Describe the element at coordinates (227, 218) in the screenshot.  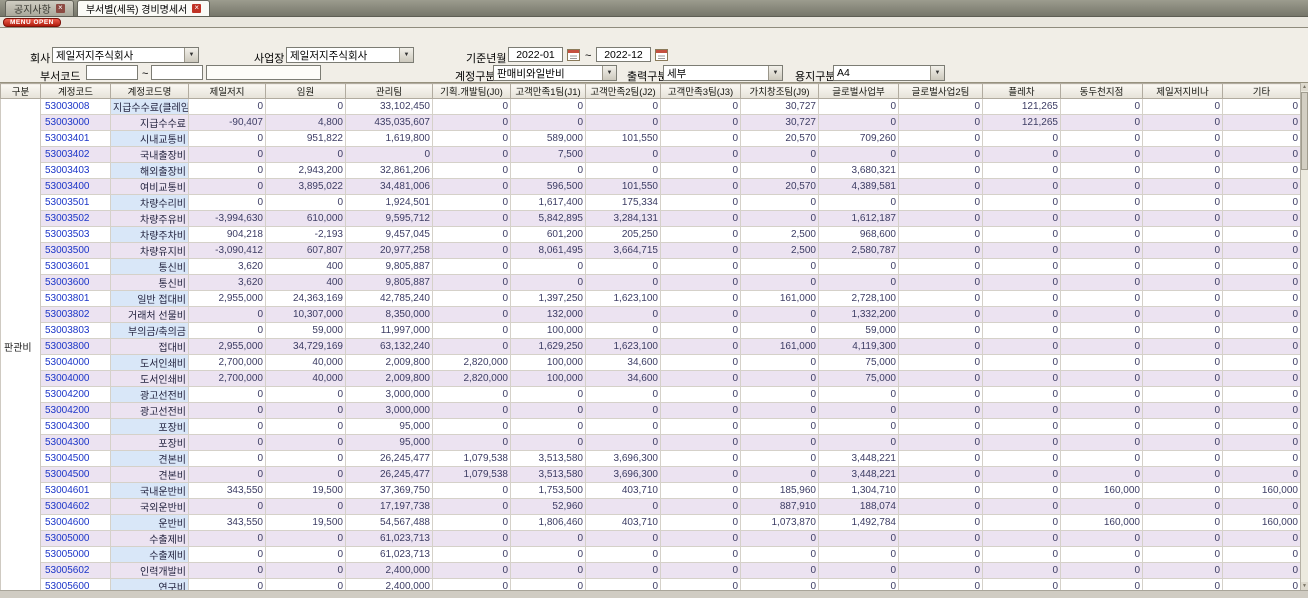
I see `value-cell: -3,994,630` at that location.